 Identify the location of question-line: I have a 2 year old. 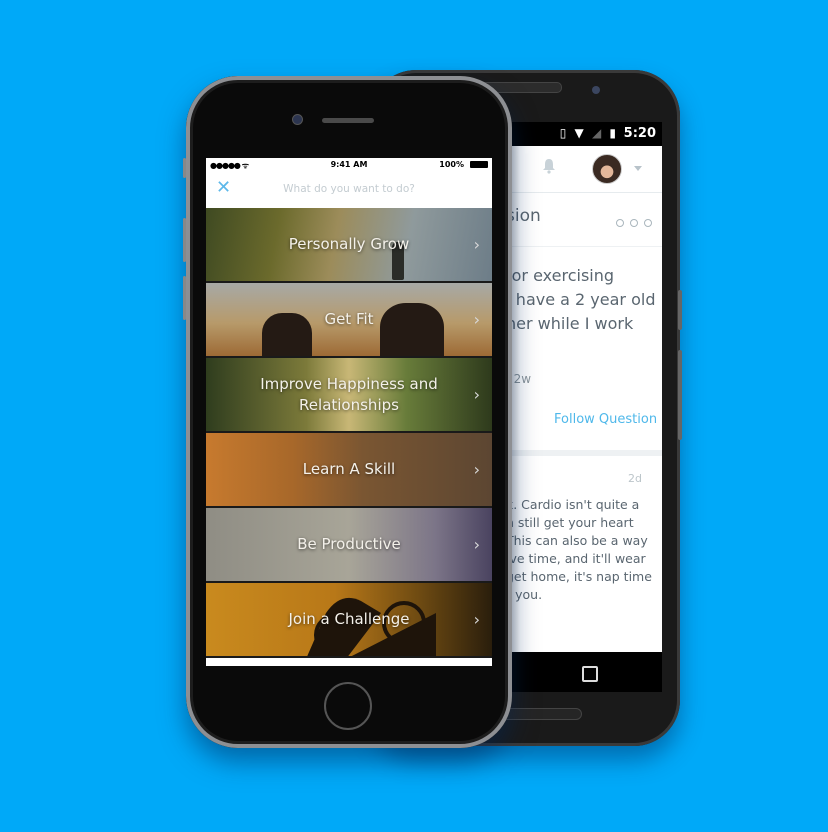
(581, 299).